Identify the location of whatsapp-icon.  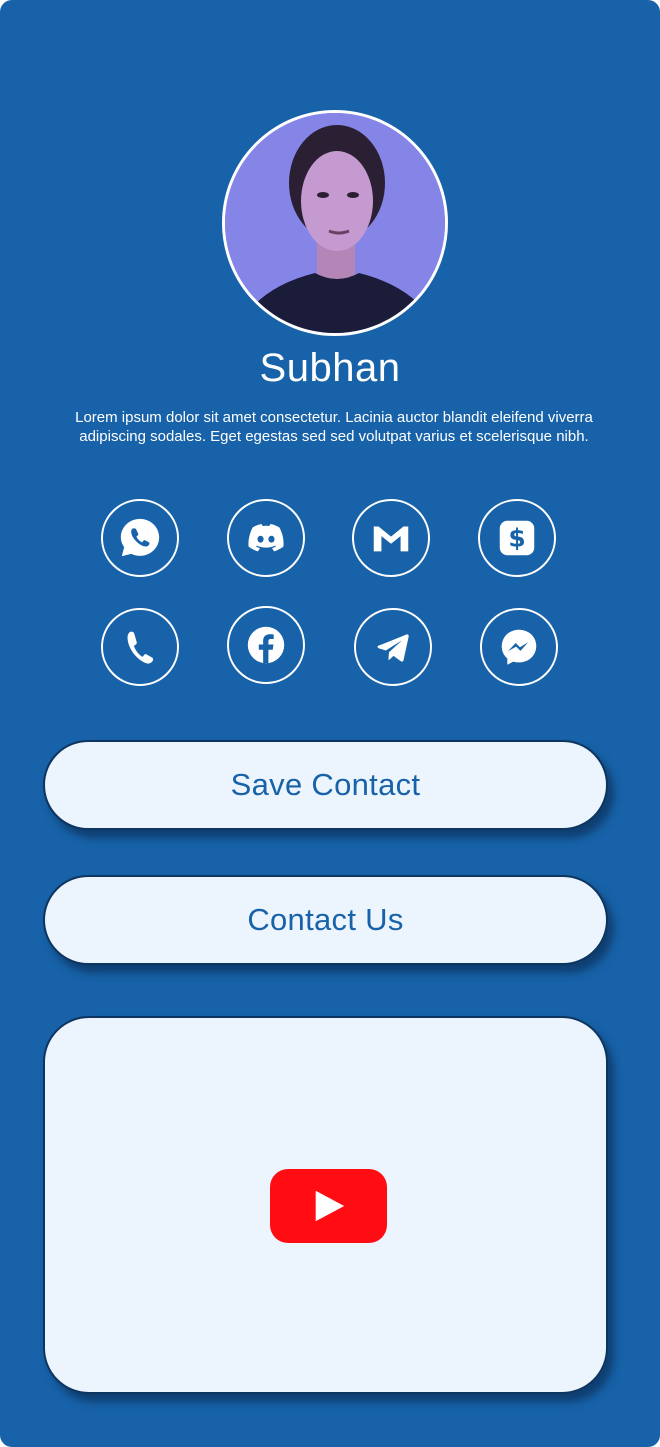
(140, 537).